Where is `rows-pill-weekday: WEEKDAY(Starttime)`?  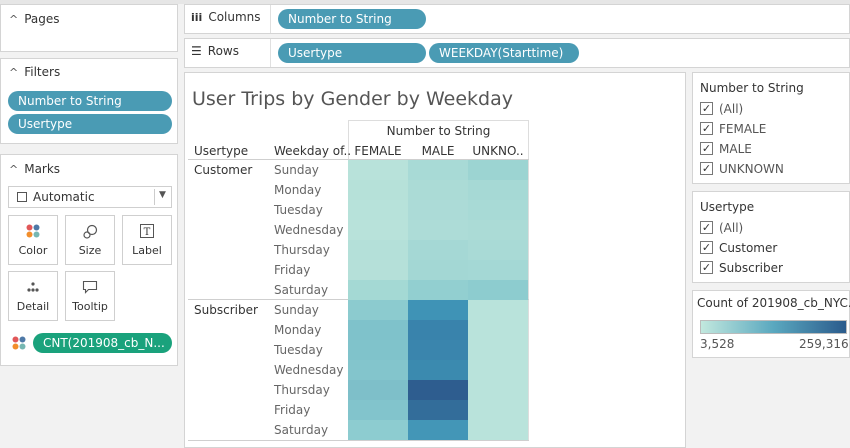
rows-pill-weekday: WEEKDAY(Starttime) is located at coordinates (504, 53).